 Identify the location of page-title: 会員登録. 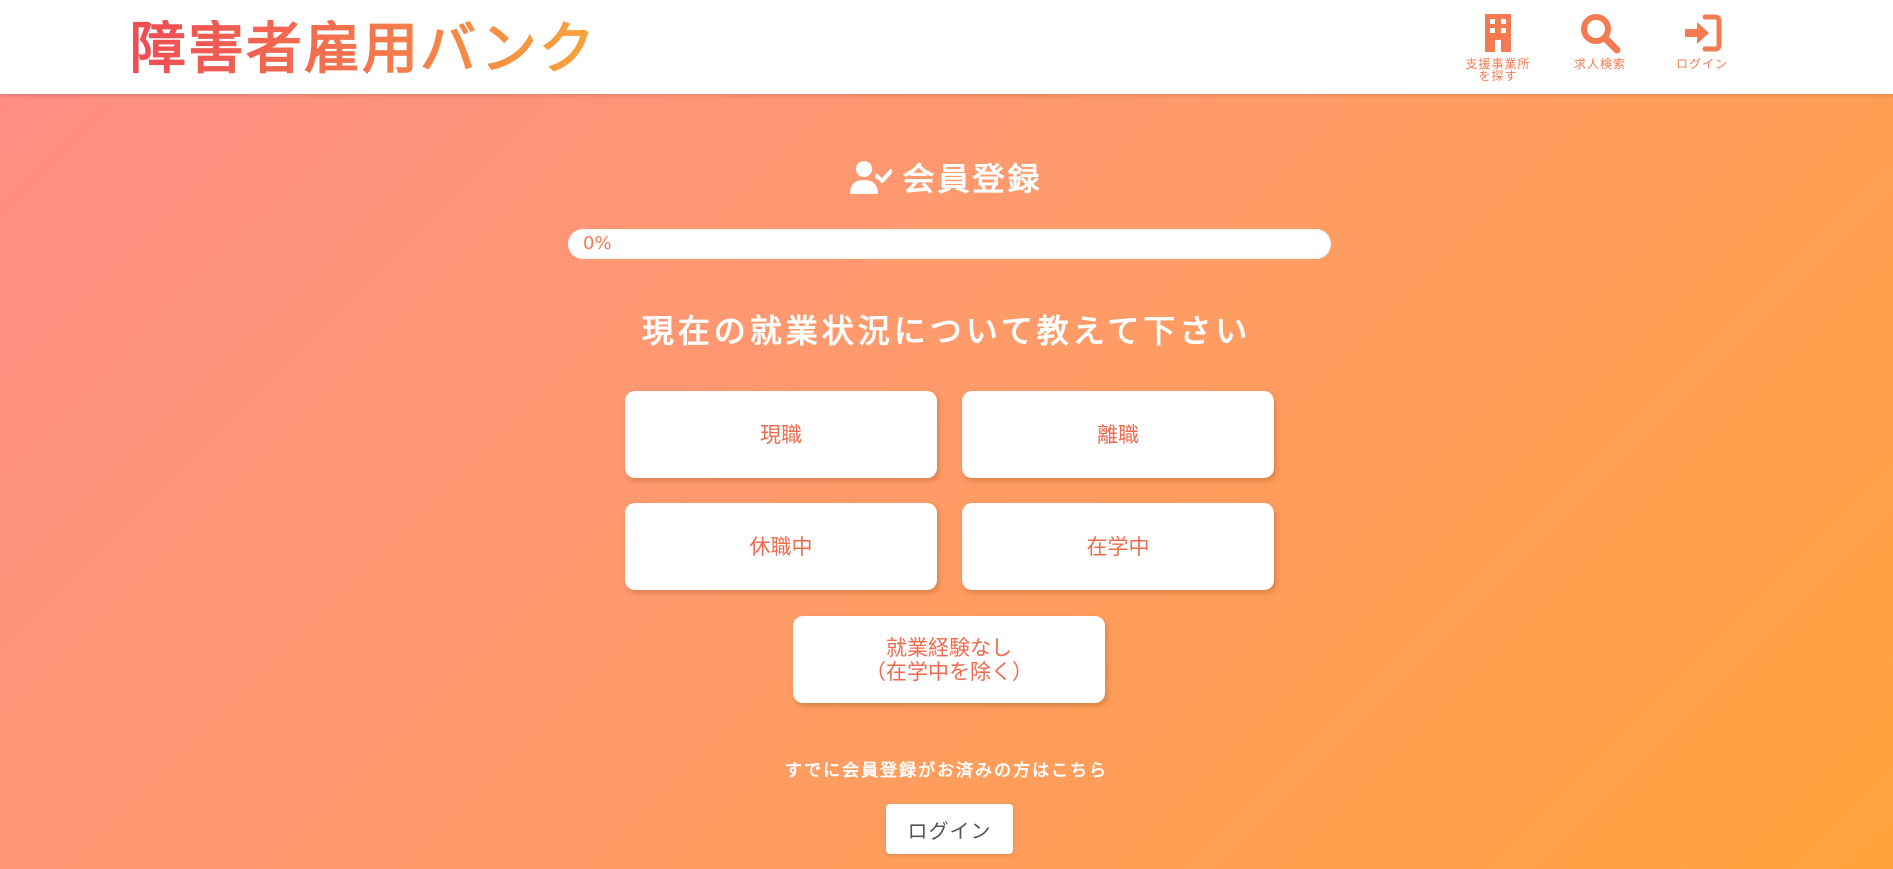
(946, 177).